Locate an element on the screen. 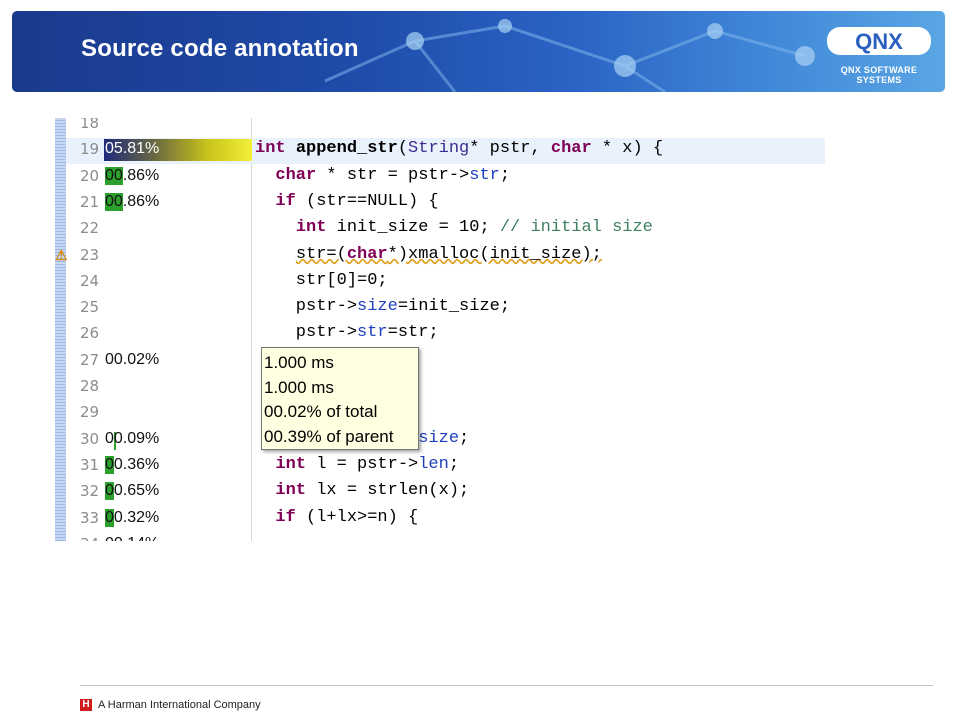 The height and width of the screenshot is (720, 960). line-number: 32 is located at coordinates (90, 491).